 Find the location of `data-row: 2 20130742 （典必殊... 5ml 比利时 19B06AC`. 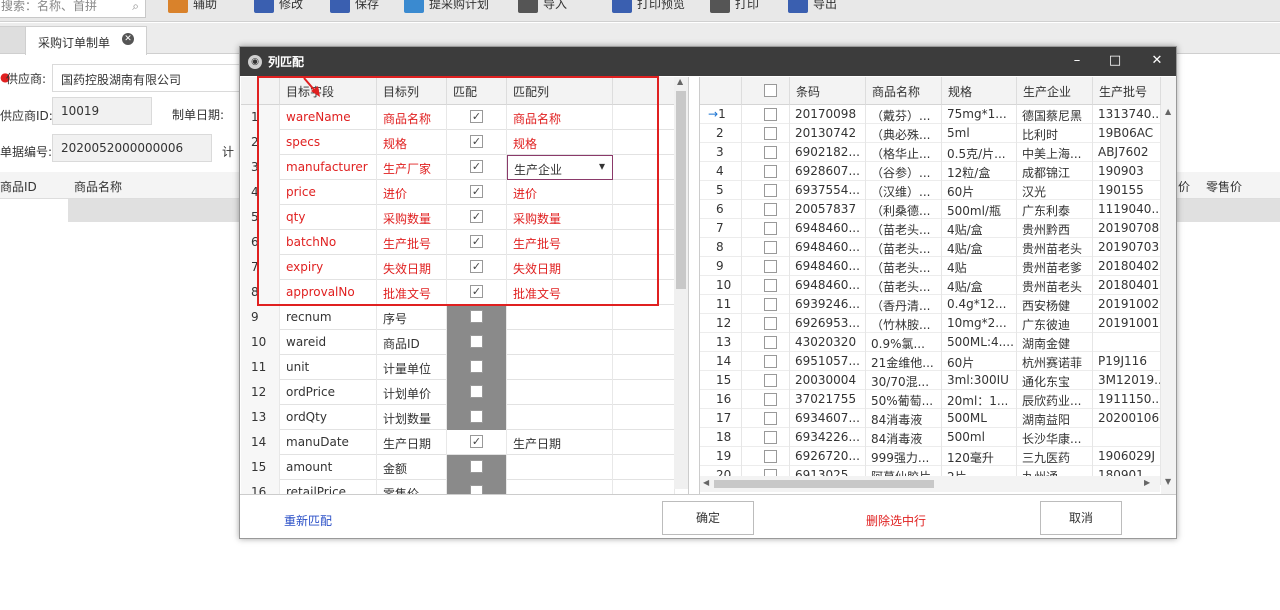

data-row: 2 20130742 （典必殊... 5ml 比利时 19B06AC is located at coordinates (930, 133).